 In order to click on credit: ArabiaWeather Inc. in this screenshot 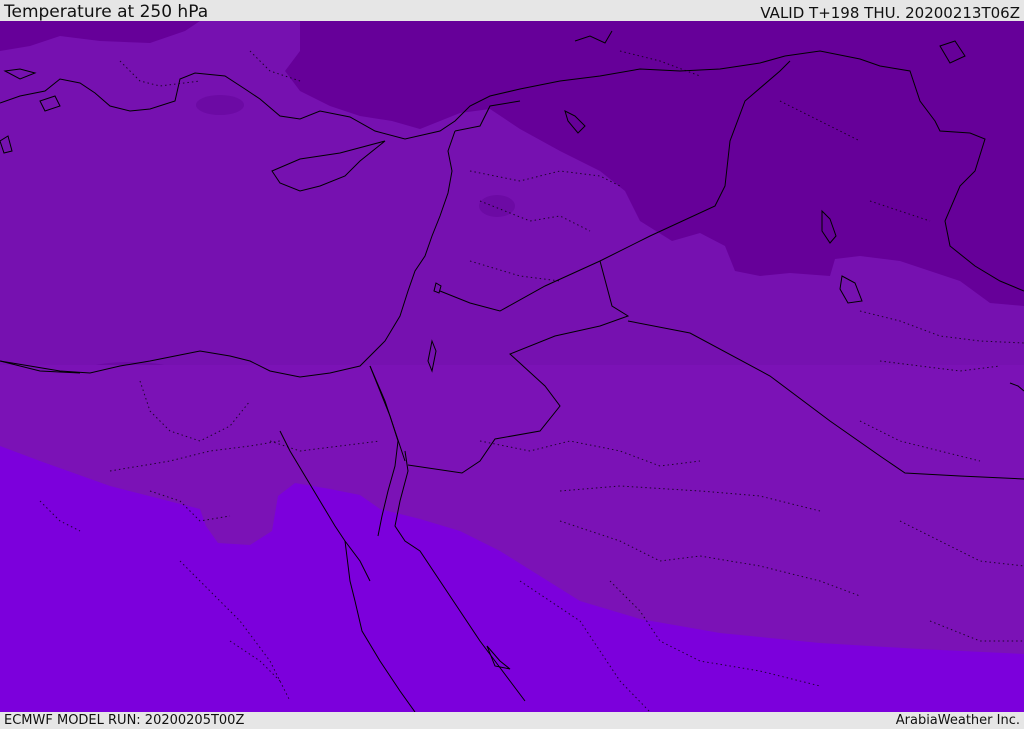, I will do `click(957, 720)`.